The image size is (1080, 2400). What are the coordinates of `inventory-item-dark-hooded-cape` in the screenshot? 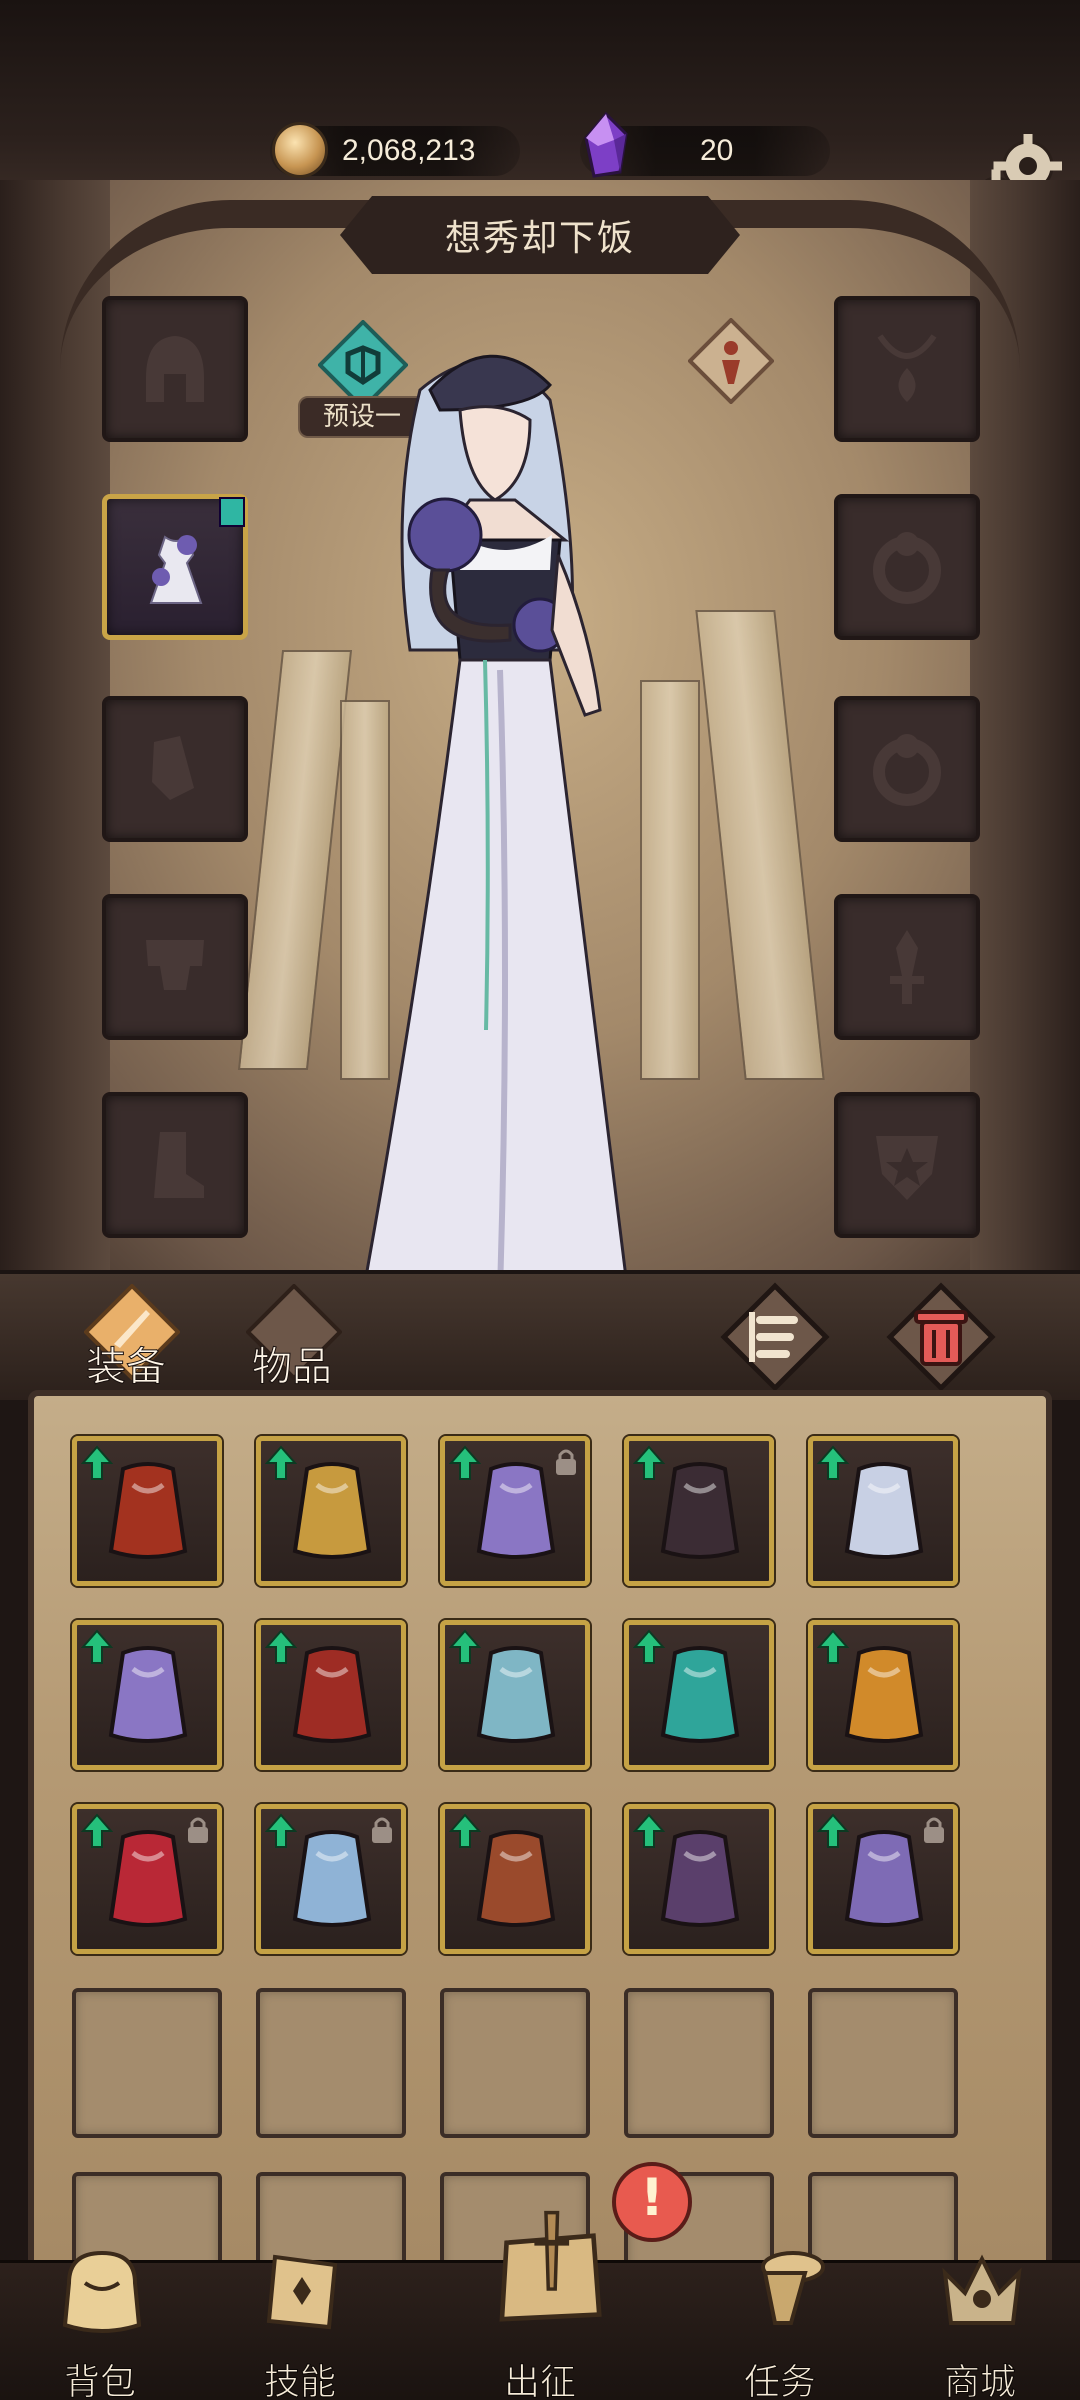 It's located at (699, 1511).